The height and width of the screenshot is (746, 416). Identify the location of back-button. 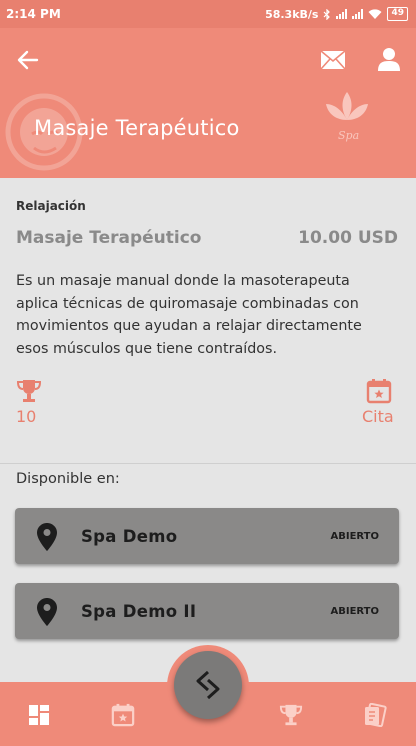
(28, 60).